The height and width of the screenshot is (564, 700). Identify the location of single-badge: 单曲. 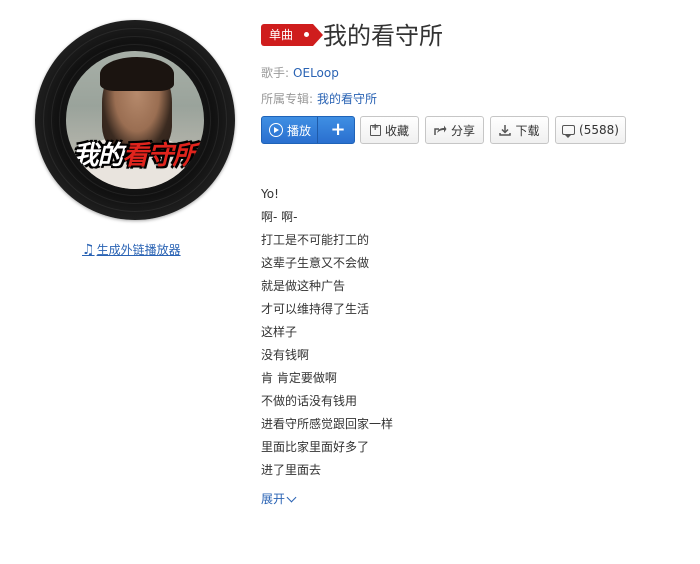
(292, 35).